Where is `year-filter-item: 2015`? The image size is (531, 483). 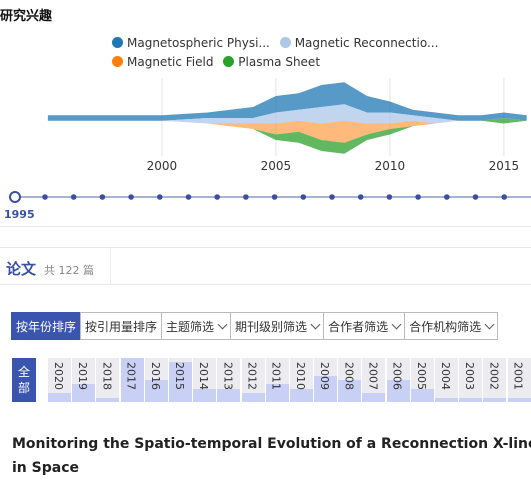 year-filter-item: 2015 is located at coordinates (180, 380).